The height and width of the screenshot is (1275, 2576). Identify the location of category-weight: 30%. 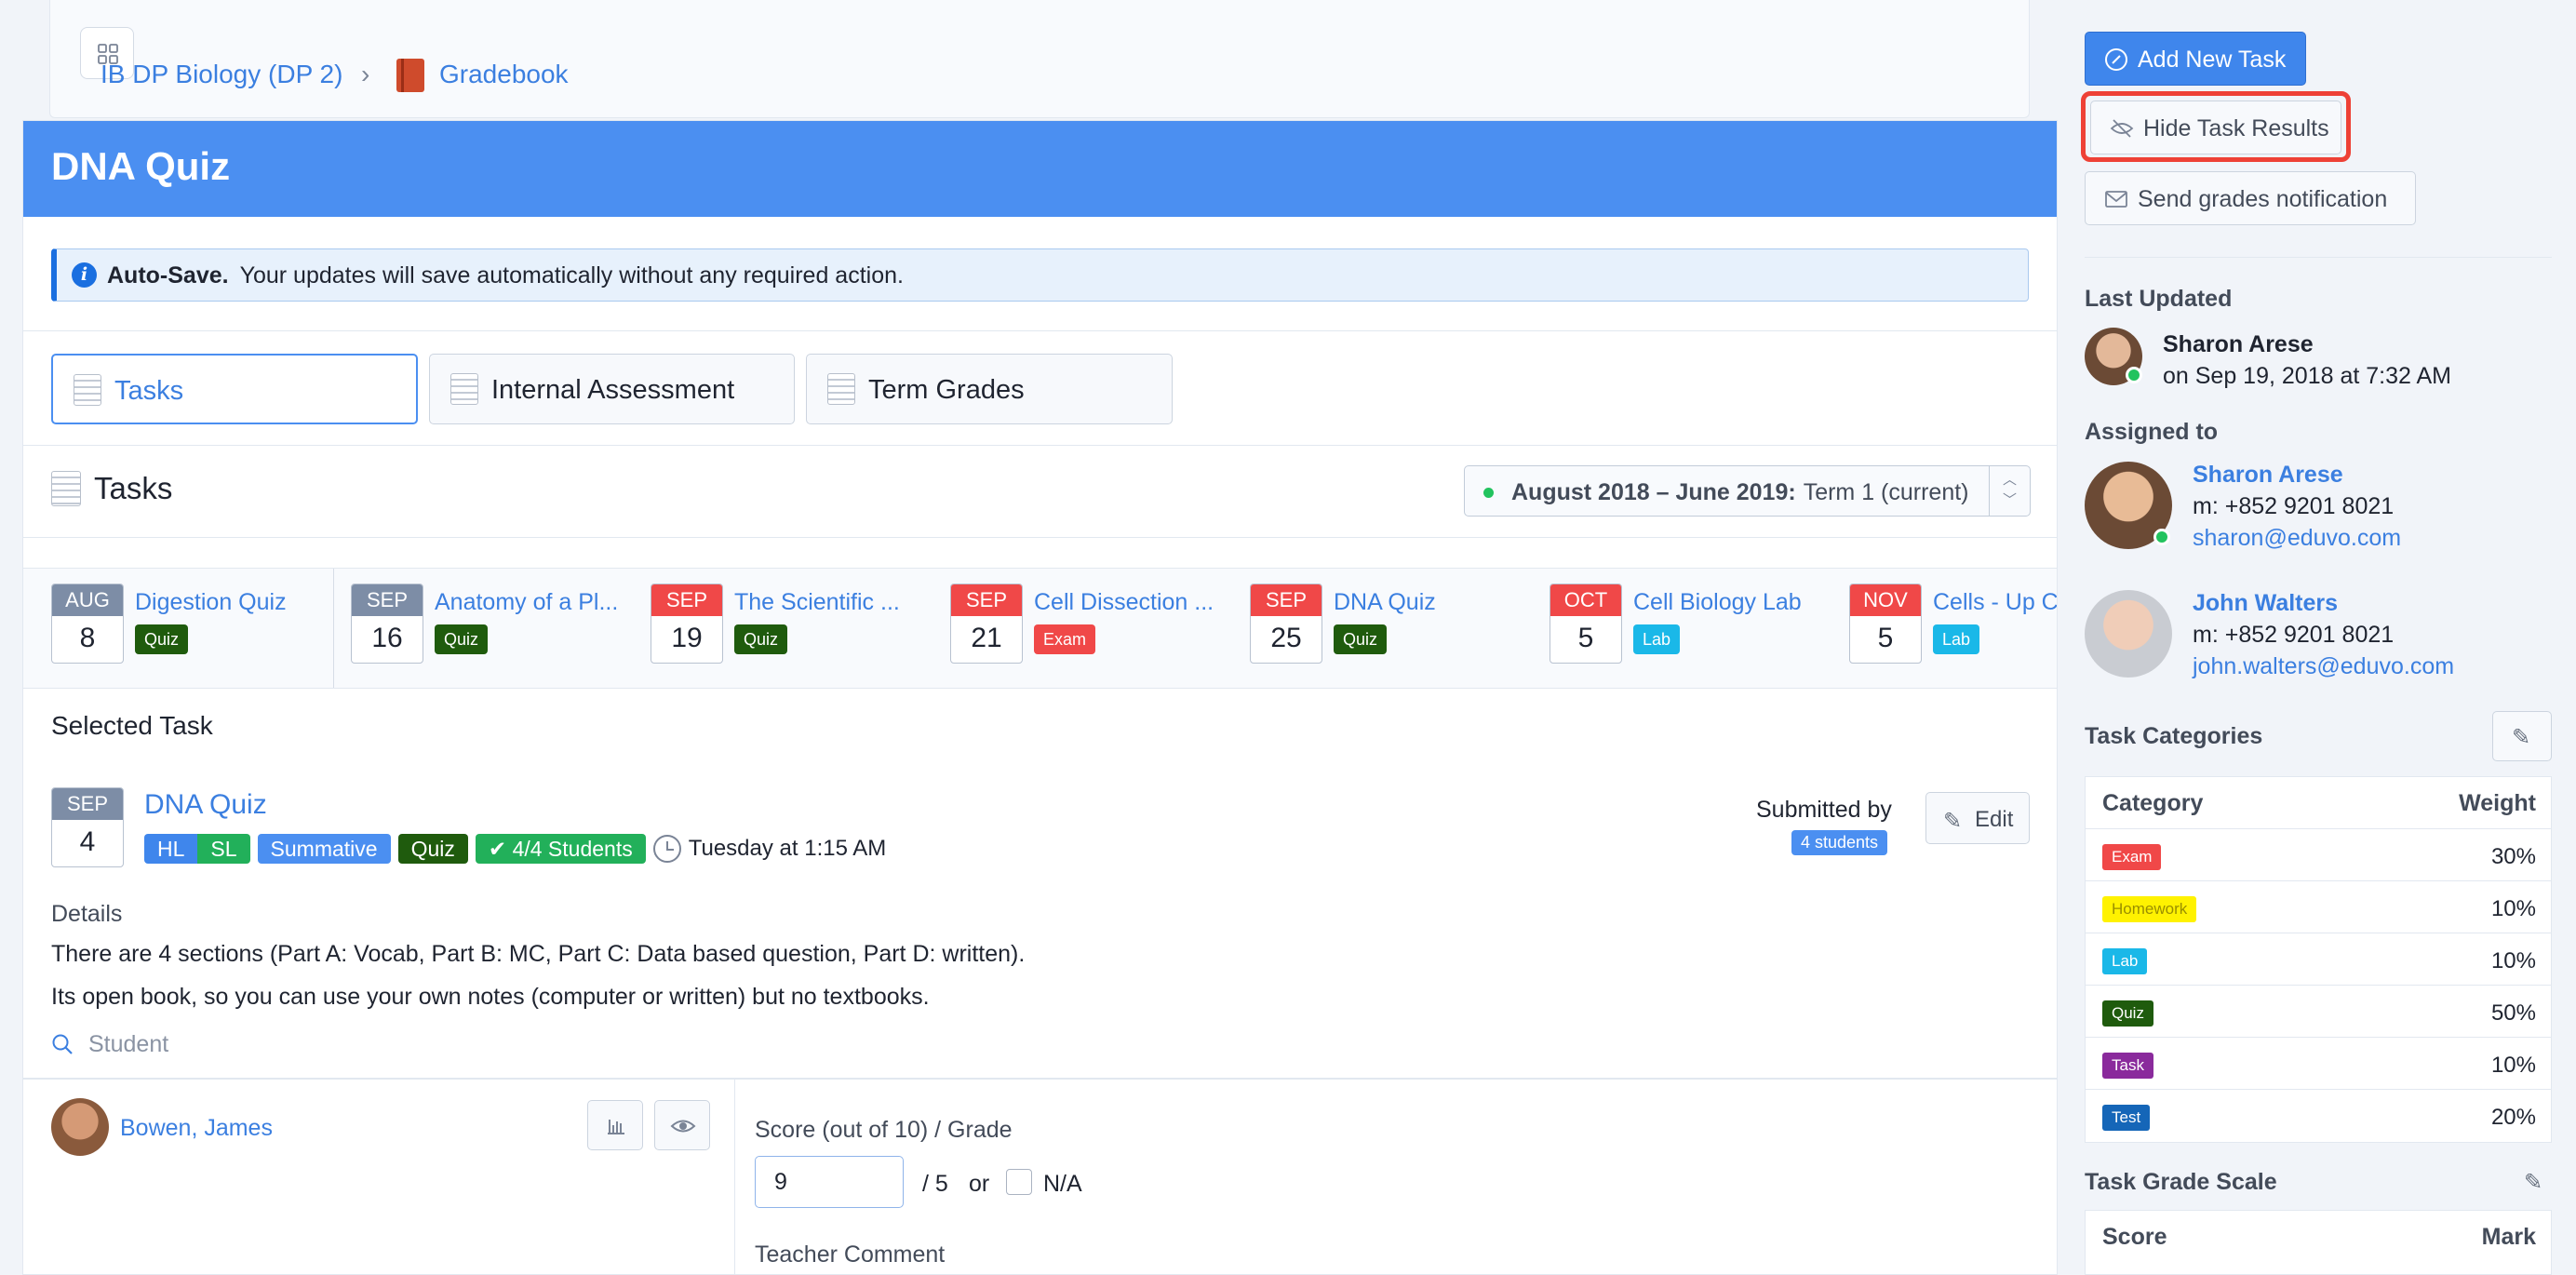
(2513, 856).